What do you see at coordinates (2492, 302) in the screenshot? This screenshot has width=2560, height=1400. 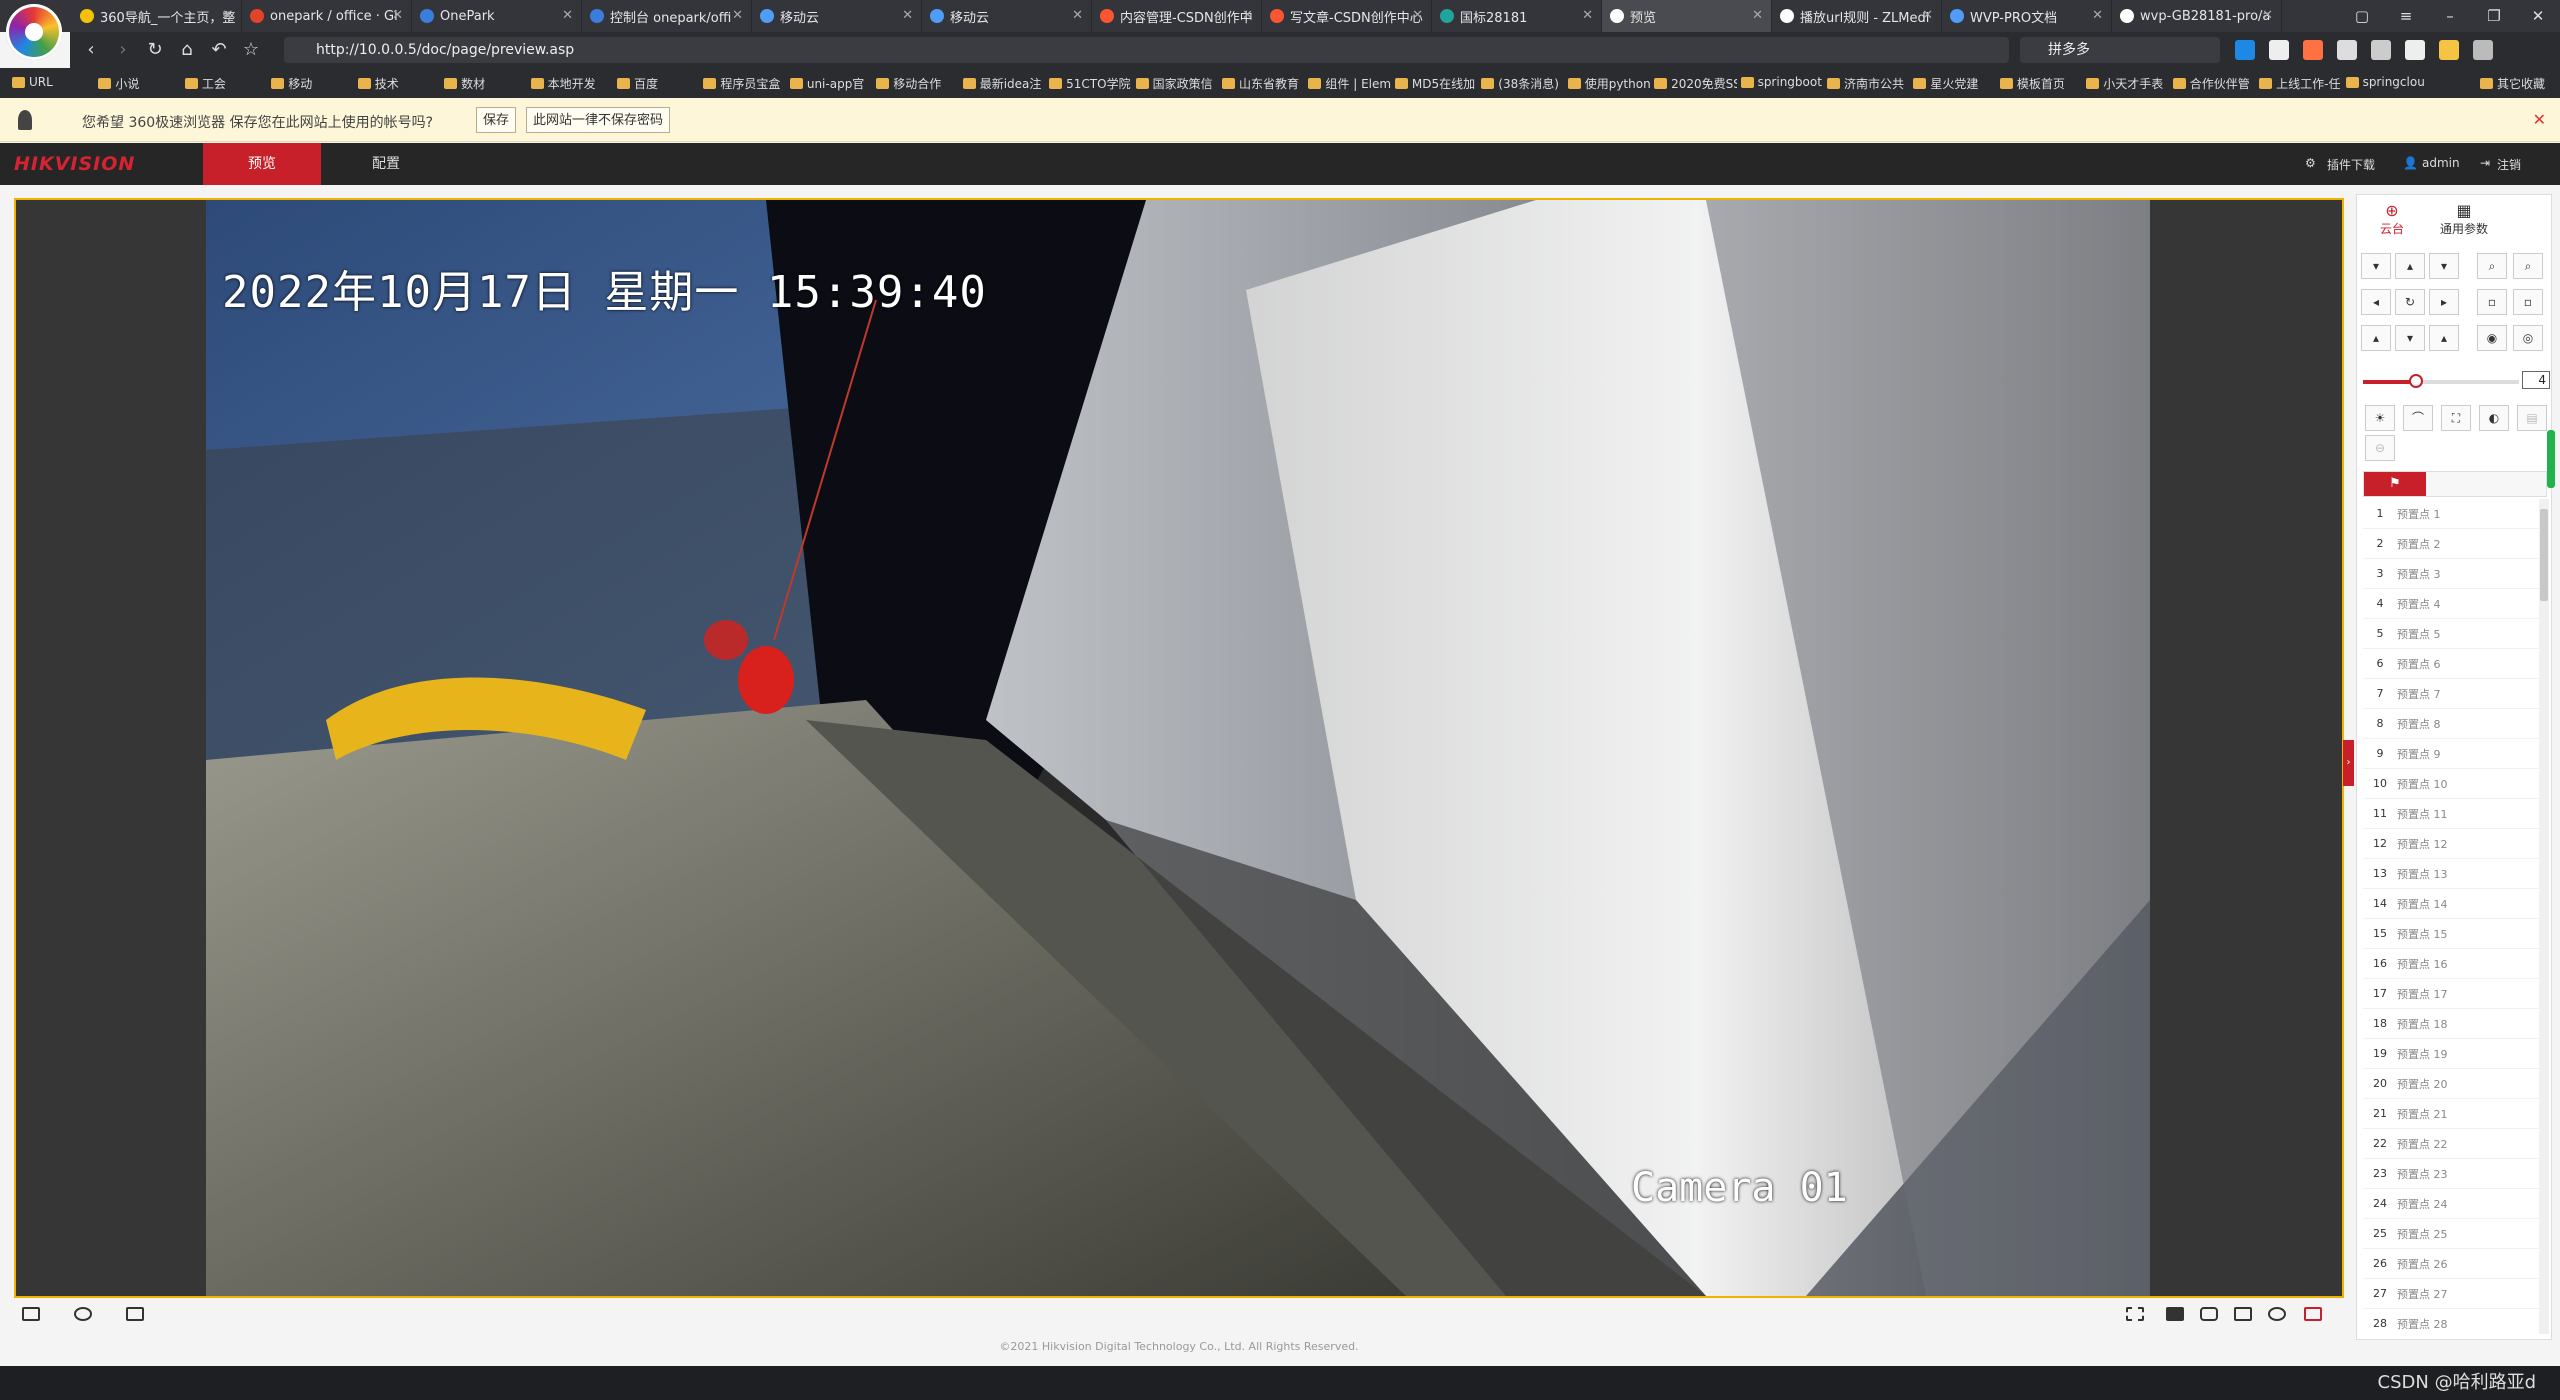 I see `focus-near-button: ▫` at bounding box center [2492, 302].